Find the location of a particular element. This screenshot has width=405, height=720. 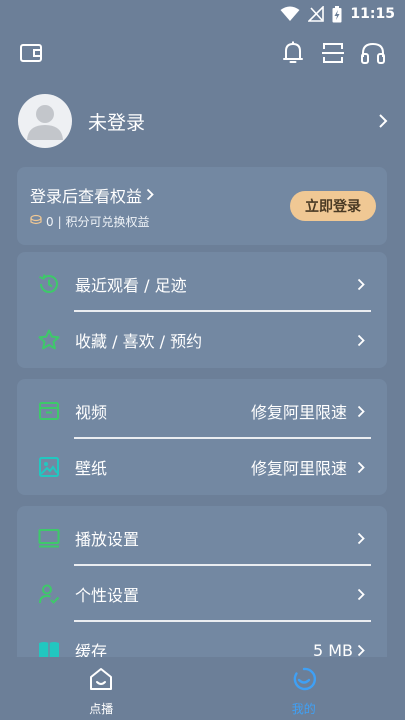

top-bar is located at coordinates (202, 53).